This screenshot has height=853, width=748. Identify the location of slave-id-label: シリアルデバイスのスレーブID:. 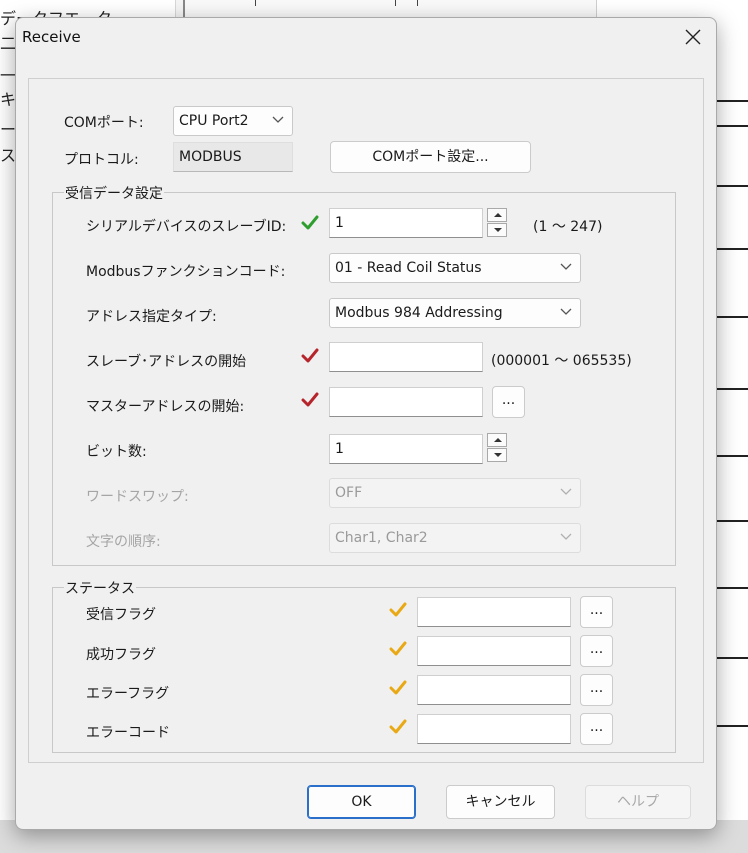
(186, 227).